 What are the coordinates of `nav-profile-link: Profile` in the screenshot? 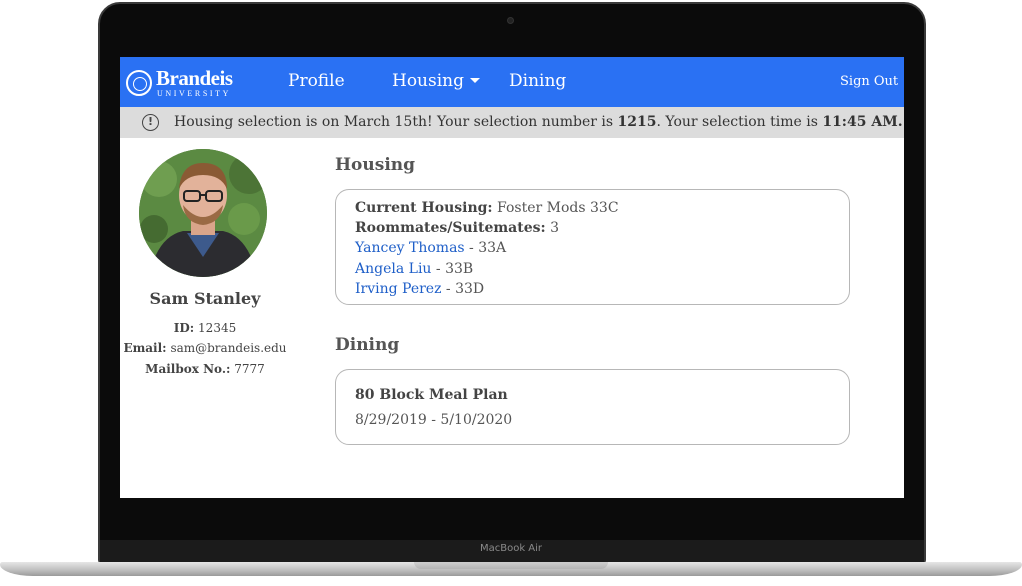 It's located at (316, 81).